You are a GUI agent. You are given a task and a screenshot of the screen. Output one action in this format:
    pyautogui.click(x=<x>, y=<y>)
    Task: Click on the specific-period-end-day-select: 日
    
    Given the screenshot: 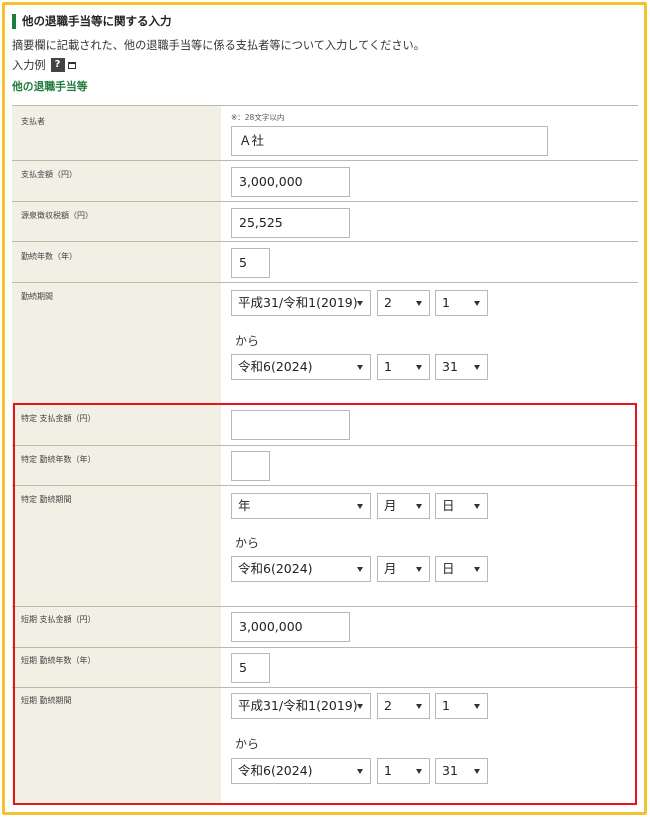 What is the action you would take?
    pyautogui.click(x=461, y=569)
    